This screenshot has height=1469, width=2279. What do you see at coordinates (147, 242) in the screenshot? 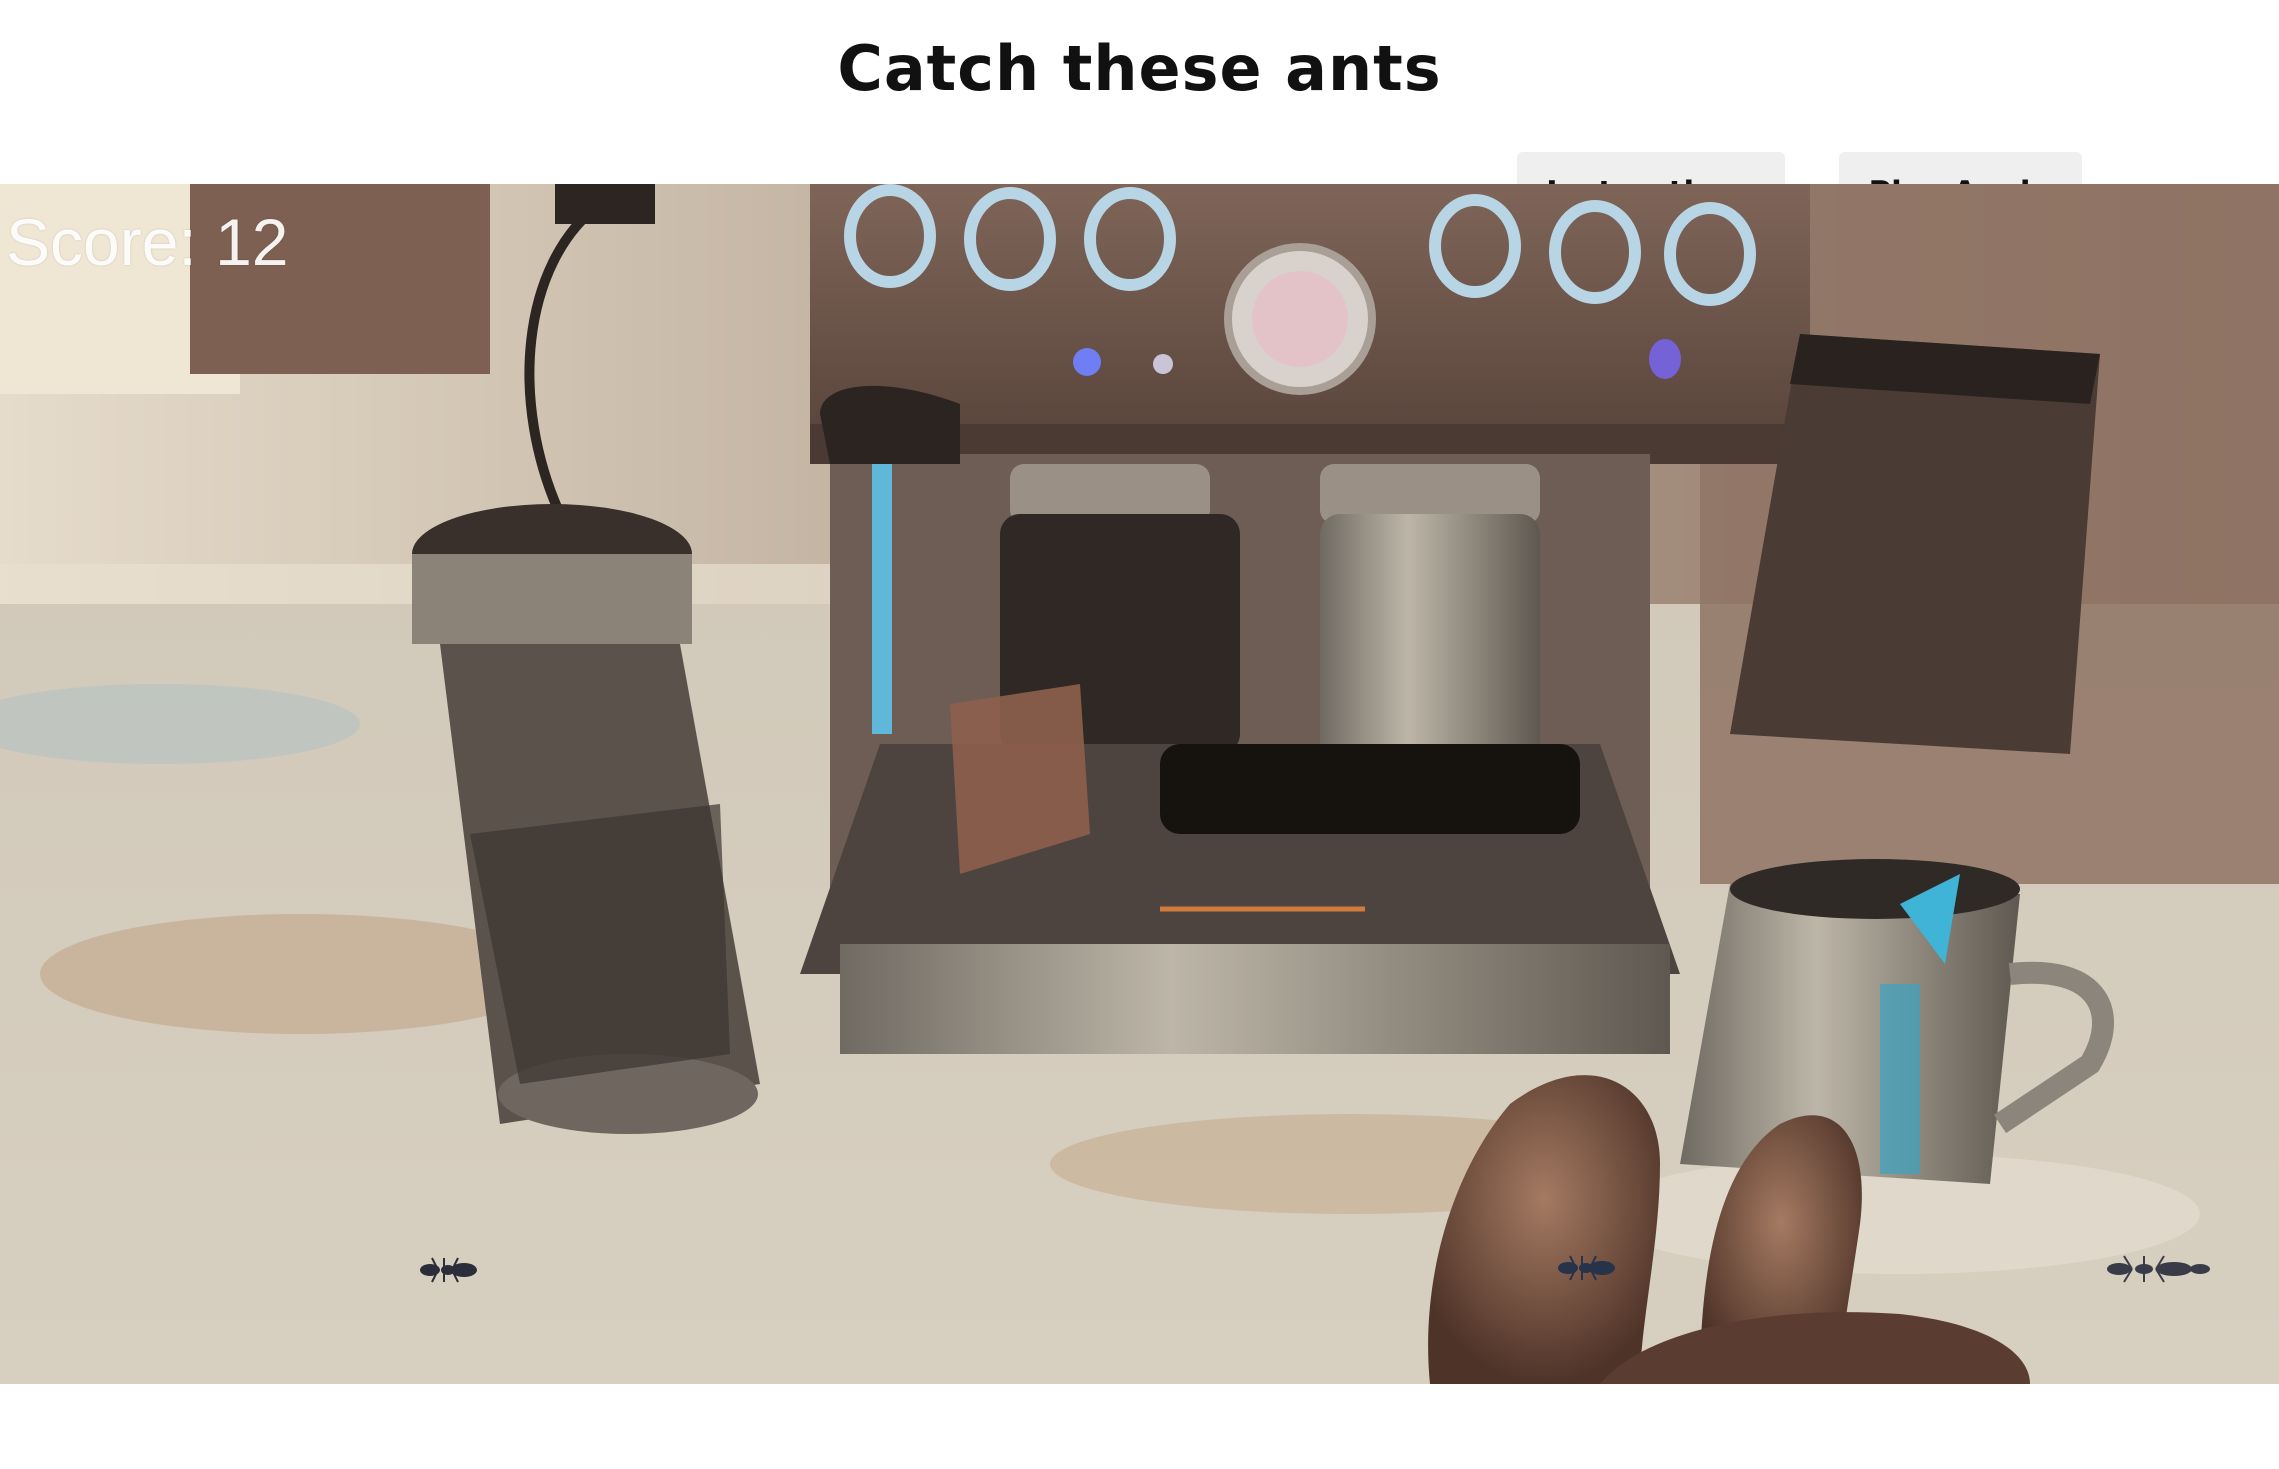
I see `score-display: Score: 12` at bounding box center [147, 242].